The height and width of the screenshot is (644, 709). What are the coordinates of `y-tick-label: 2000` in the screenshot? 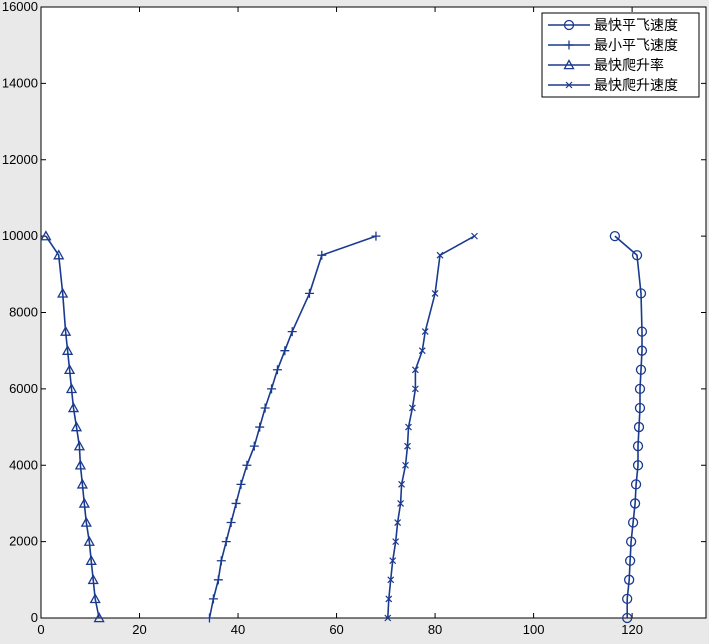 It's located at (23, 541).